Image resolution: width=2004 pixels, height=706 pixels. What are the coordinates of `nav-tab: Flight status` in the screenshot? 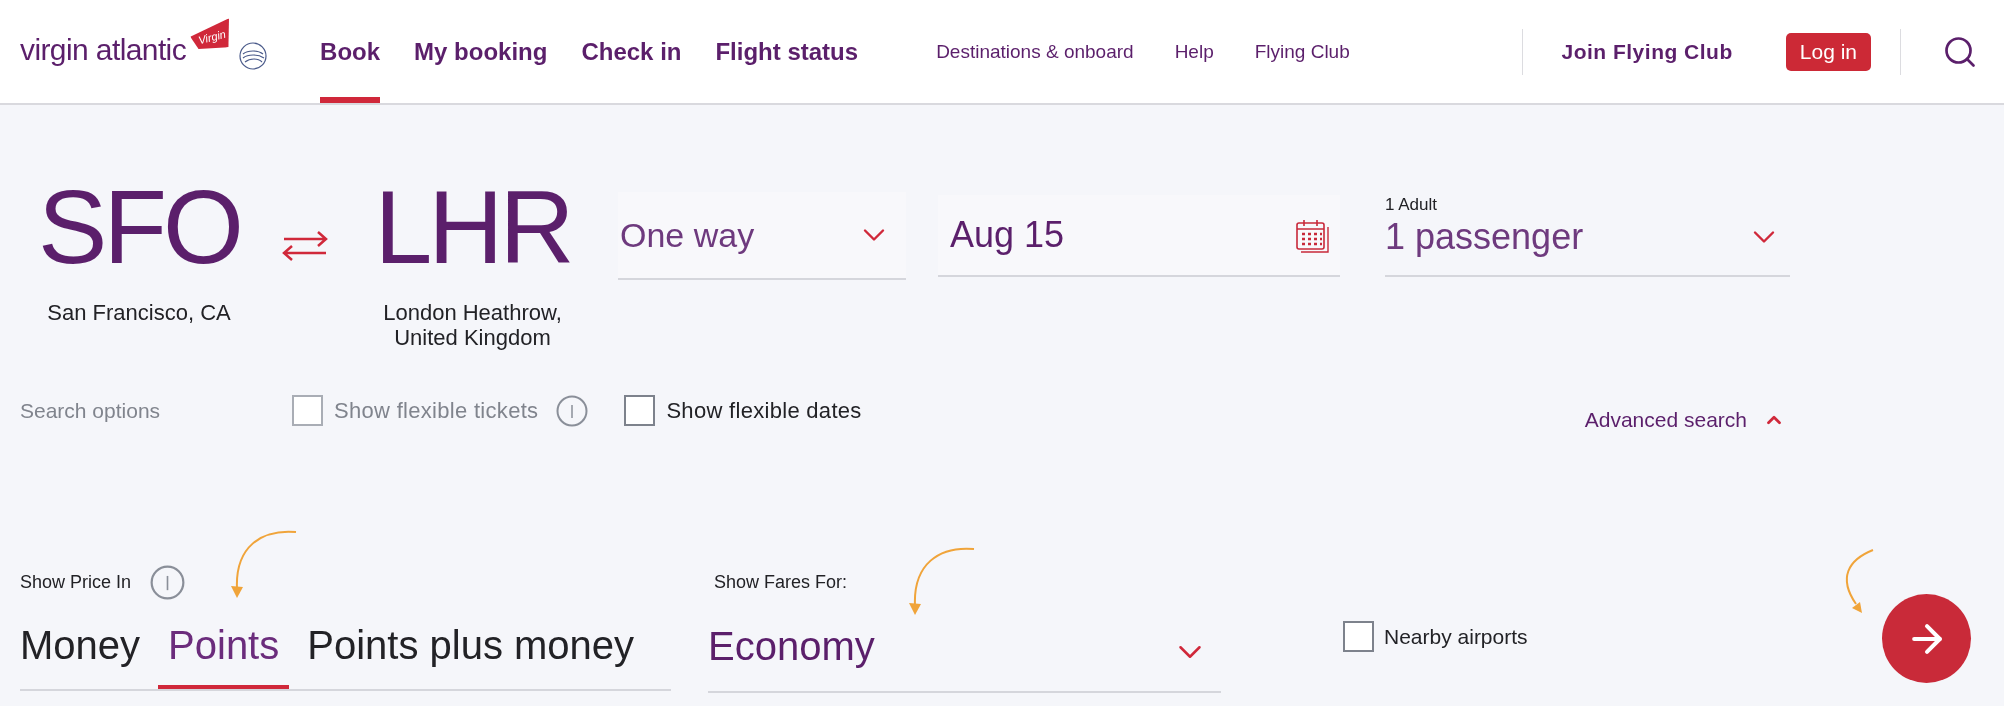 It's located at (787, 51).